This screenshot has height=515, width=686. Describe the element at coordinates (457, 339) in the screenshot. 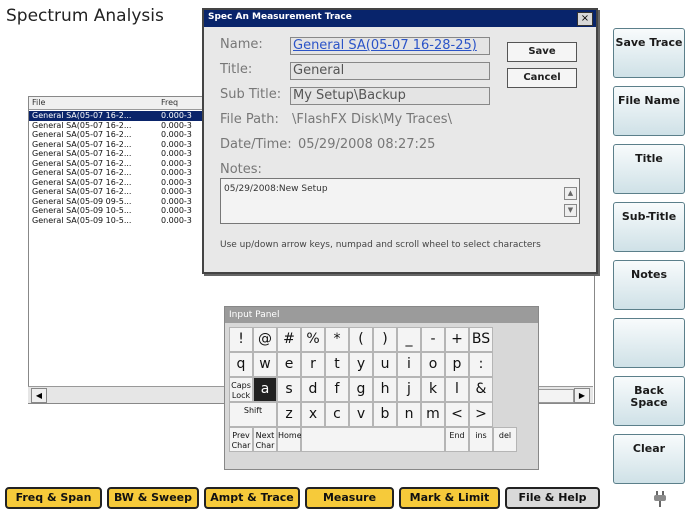

I see `key-symbol: +` at that location.